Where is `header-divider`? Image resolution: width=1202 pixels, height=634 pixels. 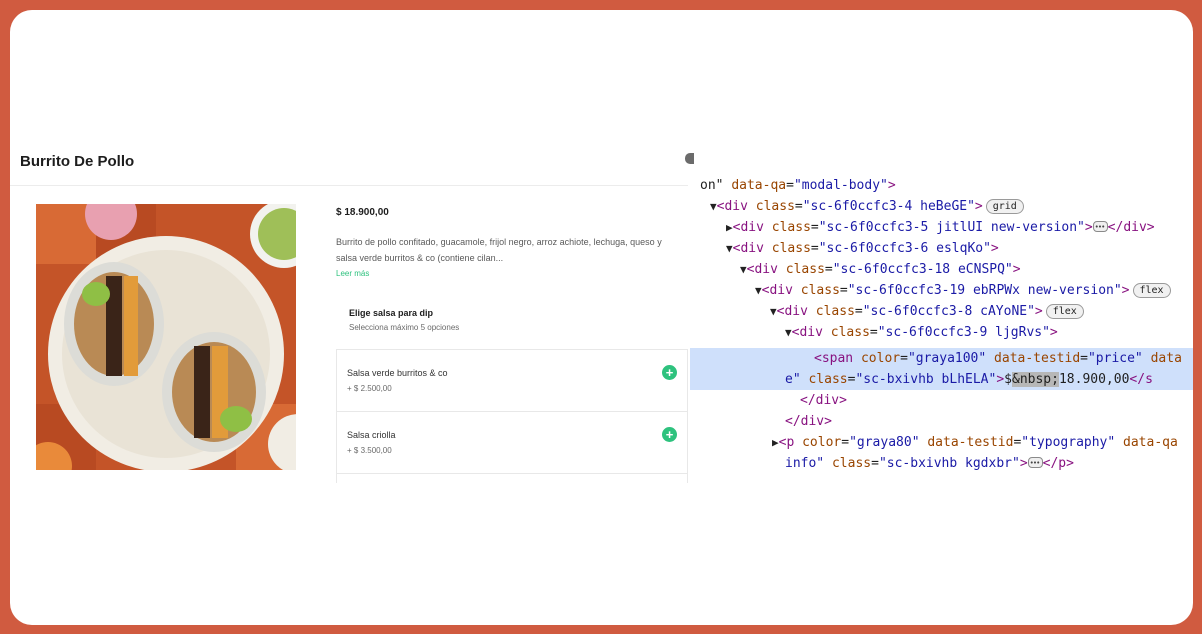
header-divider is located at coordinates (349, 185).